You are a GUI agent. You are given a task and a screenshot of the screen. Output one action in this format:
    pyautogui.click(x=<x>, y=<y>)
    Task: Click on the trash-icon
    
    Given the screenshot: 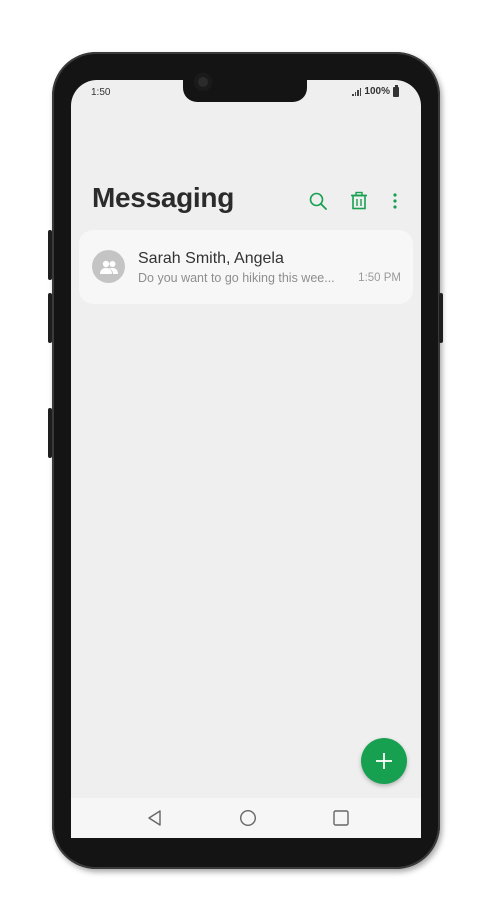 What is the action you would take?
    pyautogui.click(x=359, y=201)
    